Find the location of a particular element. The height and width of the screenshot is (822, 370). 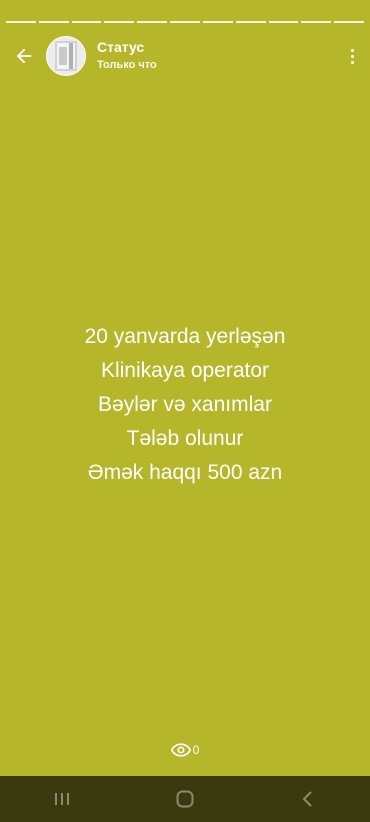

recent-apps-button is located at coordinates (62, 799).